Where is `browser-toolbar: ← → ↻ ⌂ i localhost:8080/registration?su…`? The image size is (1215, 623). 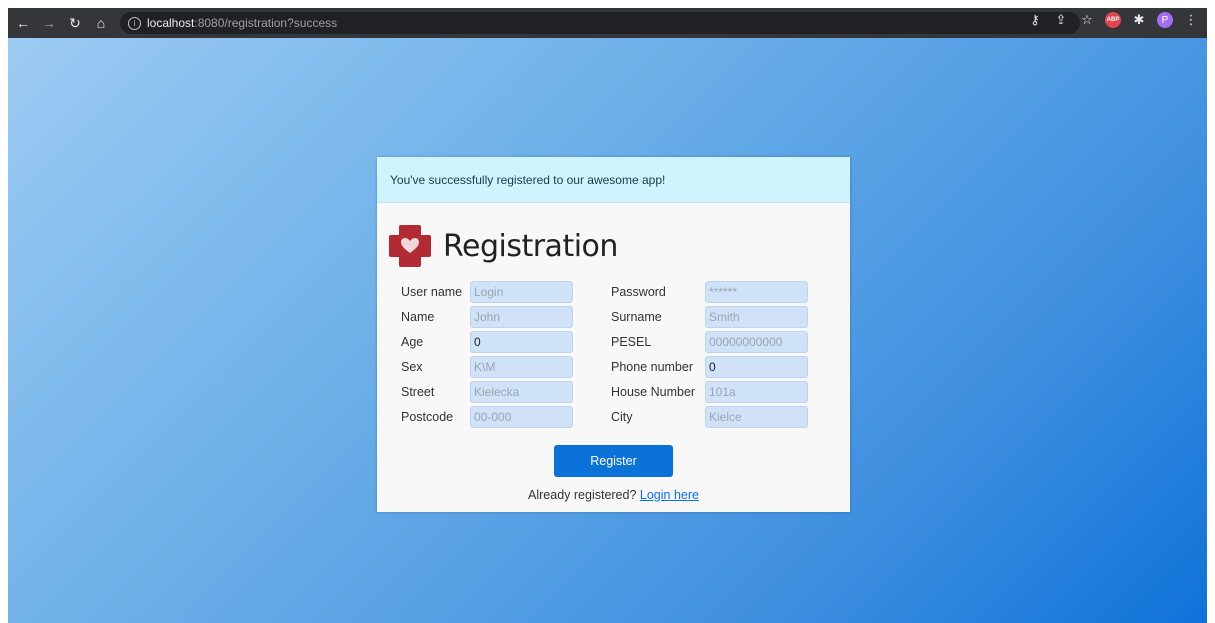 browser-toolbar: ← → ↻ ⌂ i localhost:8080/registration?su… is located at coordinates (607, 23).